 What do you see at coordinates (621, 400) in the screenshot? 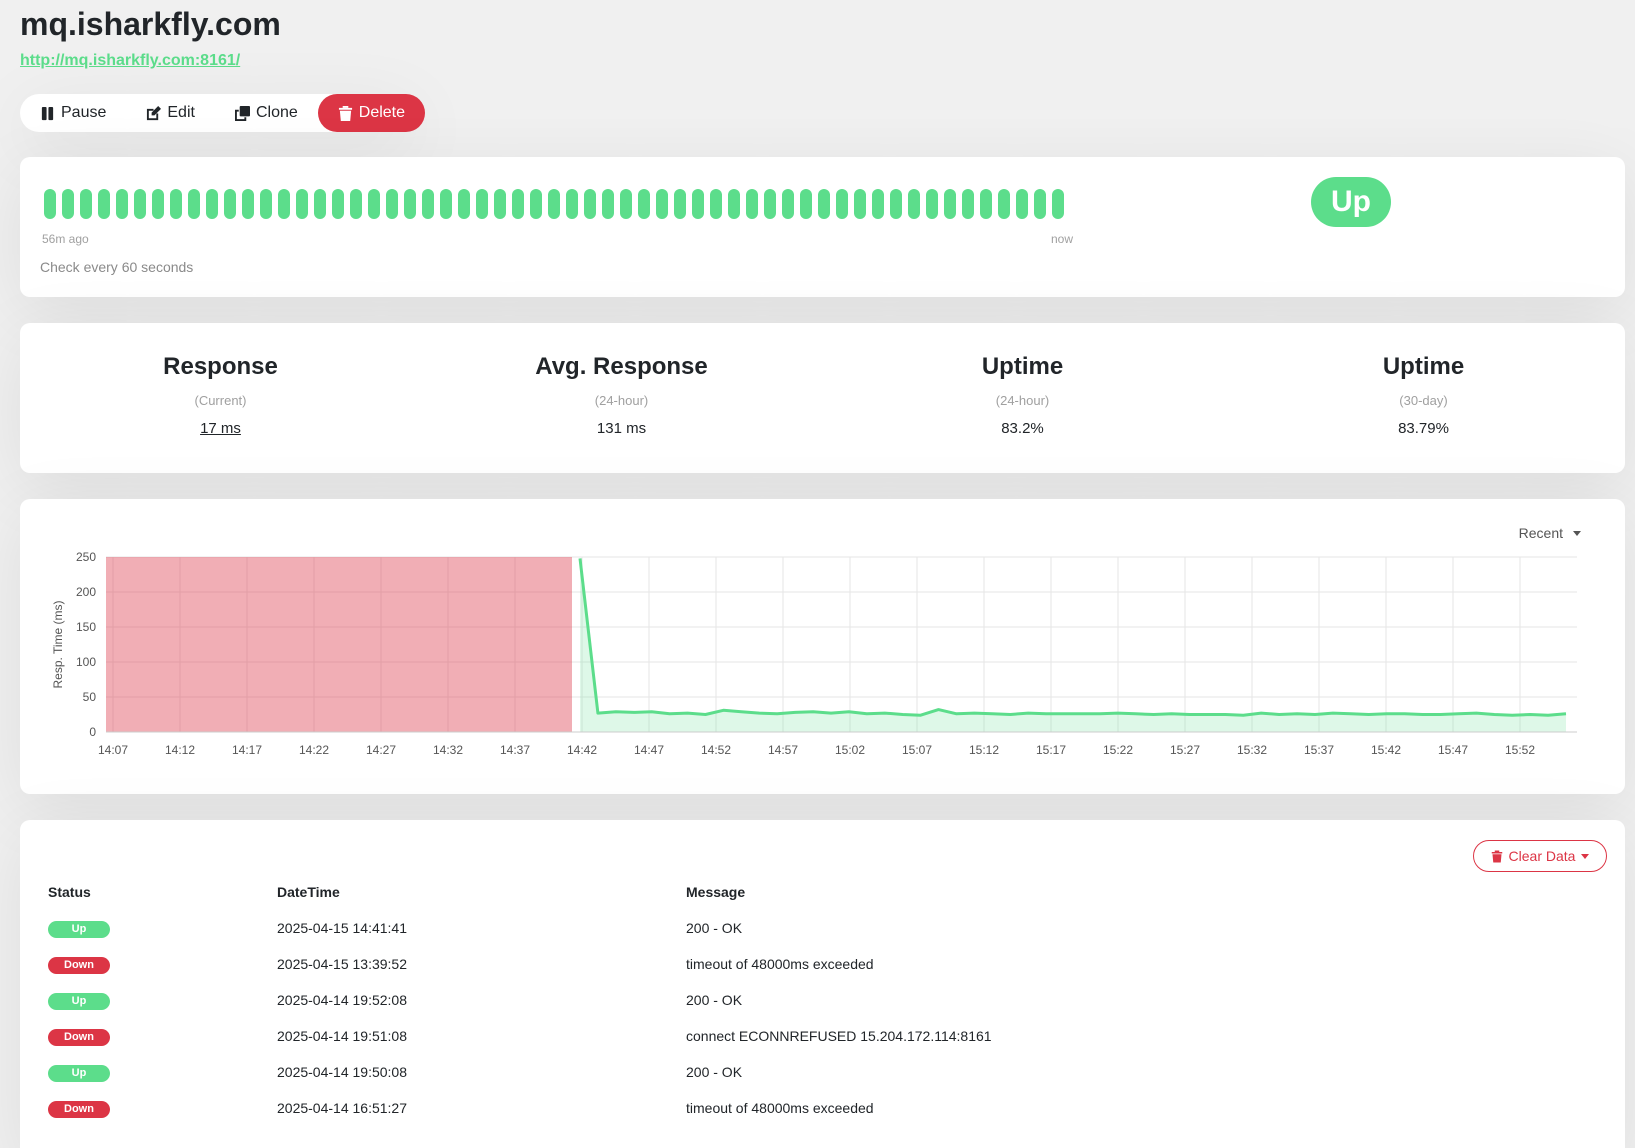
I see `stat-period: (24-hour)` at bounding box center [621, 400].